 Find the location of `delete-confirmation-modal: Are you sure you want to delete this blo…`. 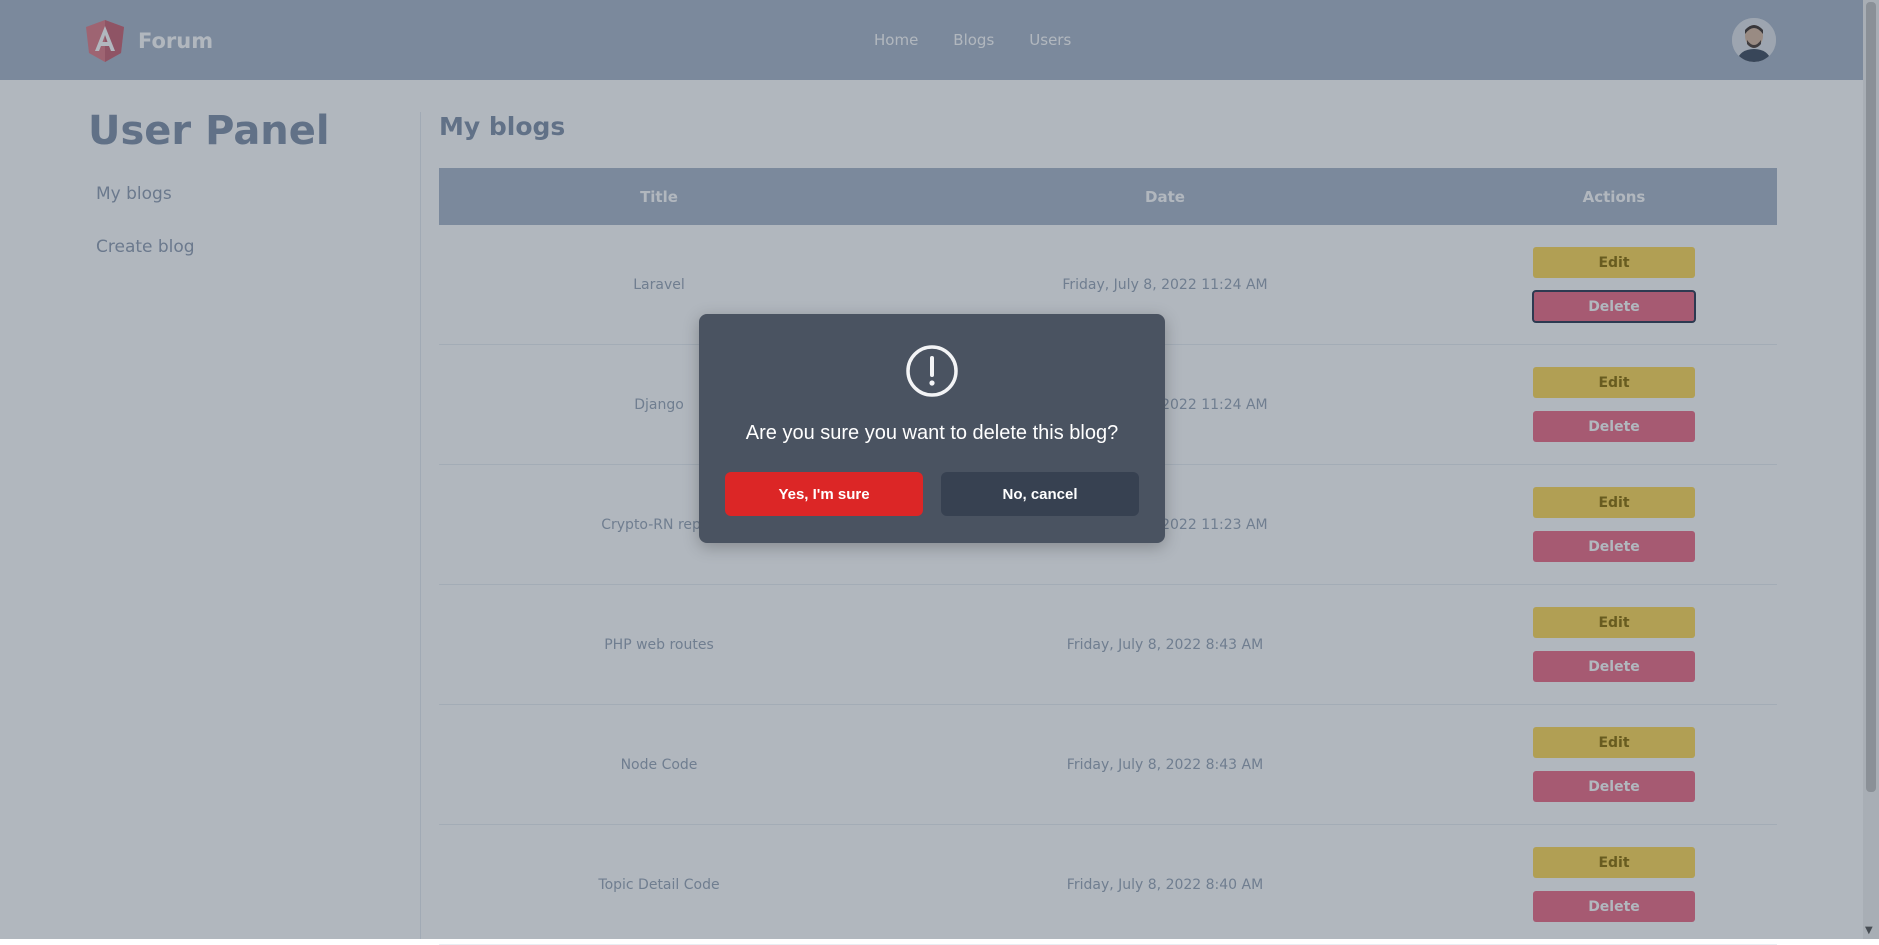

delete-confirmation-modal: Are you sure you want to delete this blo… is located at coordinates (932, 428).